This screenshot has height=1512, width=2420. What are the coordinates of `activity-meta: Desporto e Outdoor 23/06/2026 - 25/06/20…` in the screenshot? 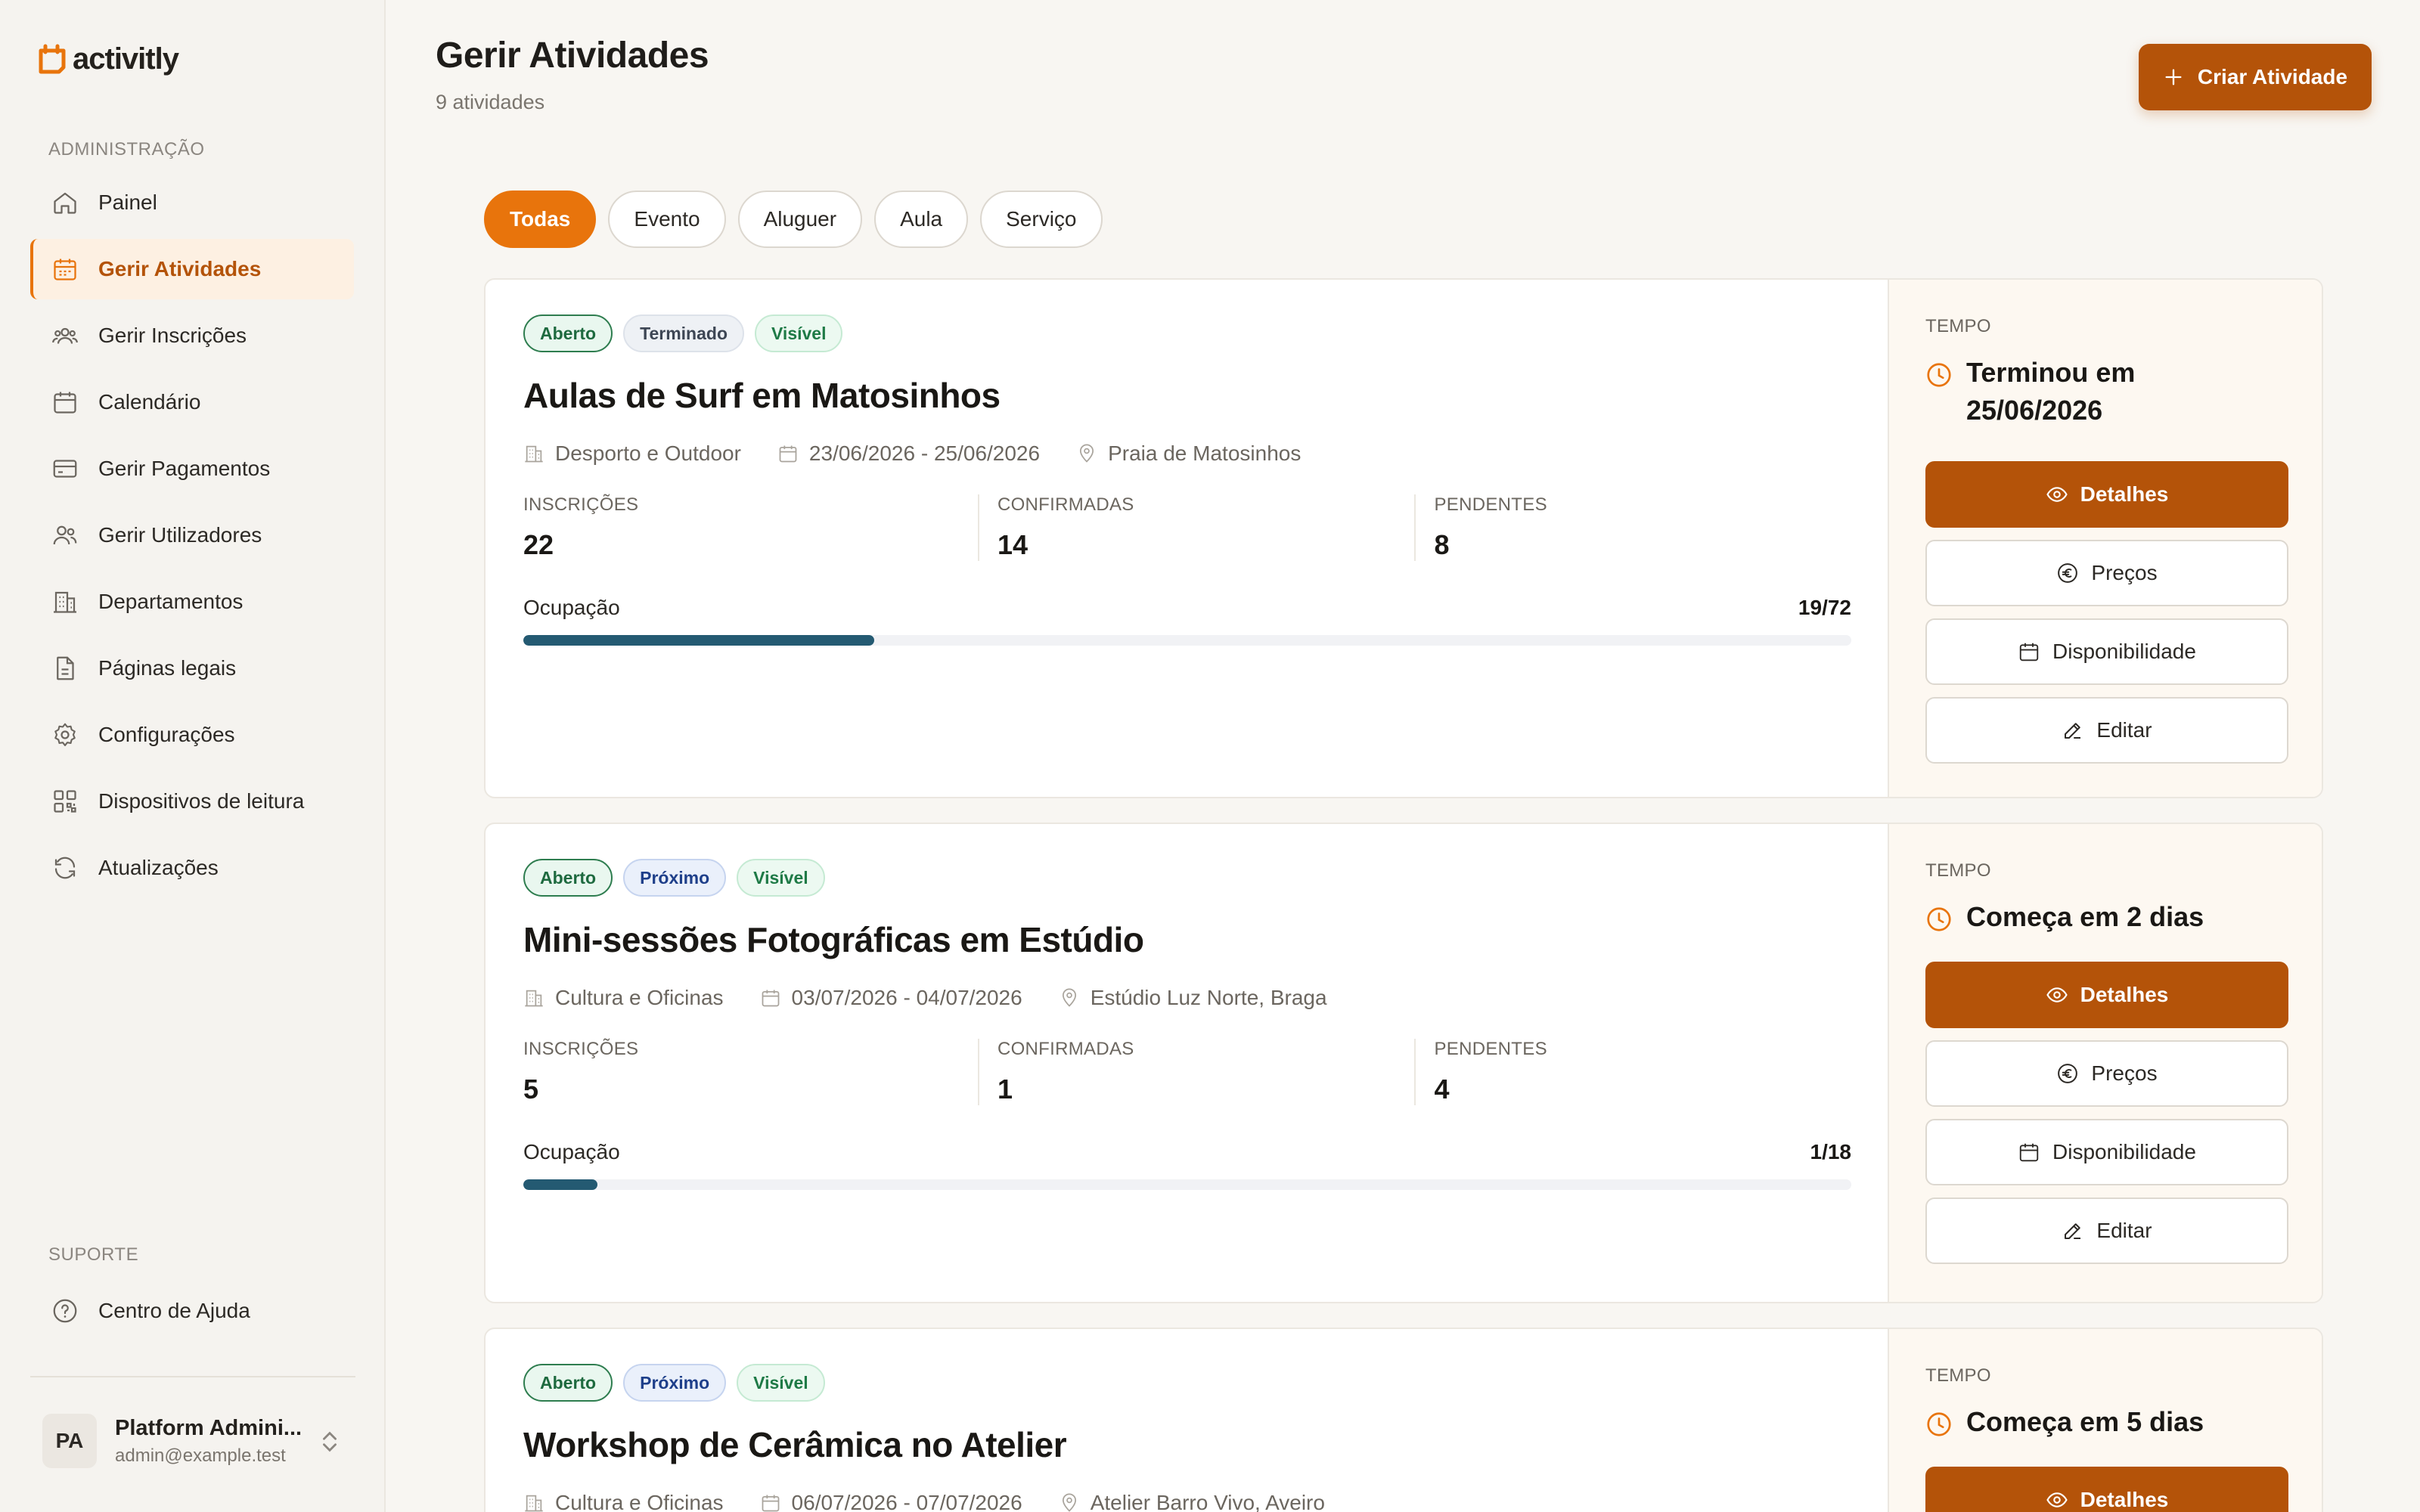 It's located at (1187, 454).